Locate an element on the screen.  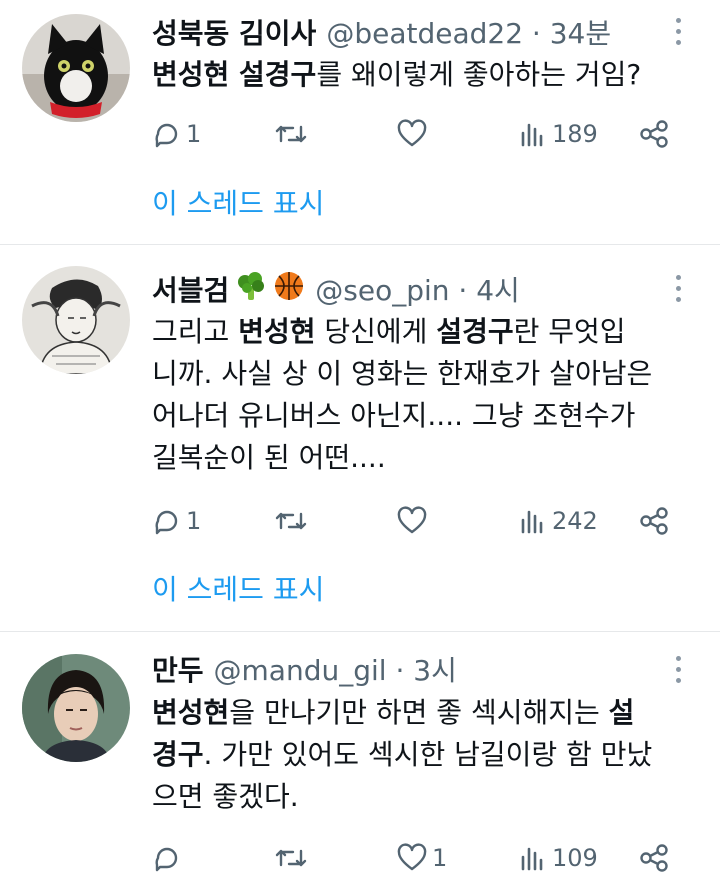
broccoli-emoji is located at coordinates (251, 289).